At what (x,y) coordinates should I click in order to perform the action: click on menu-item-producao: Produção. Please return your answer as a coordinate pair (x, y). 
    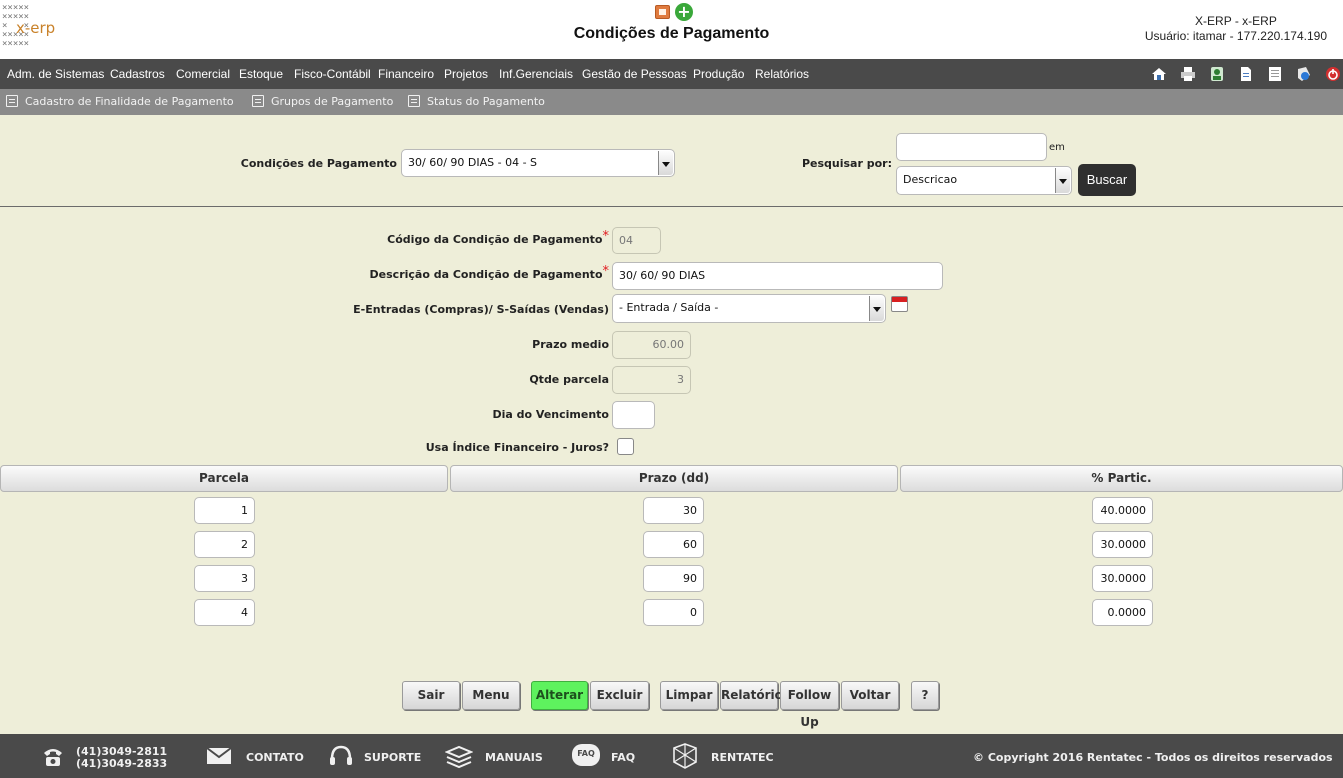
    Looking at the image, I should click on (718, 74).